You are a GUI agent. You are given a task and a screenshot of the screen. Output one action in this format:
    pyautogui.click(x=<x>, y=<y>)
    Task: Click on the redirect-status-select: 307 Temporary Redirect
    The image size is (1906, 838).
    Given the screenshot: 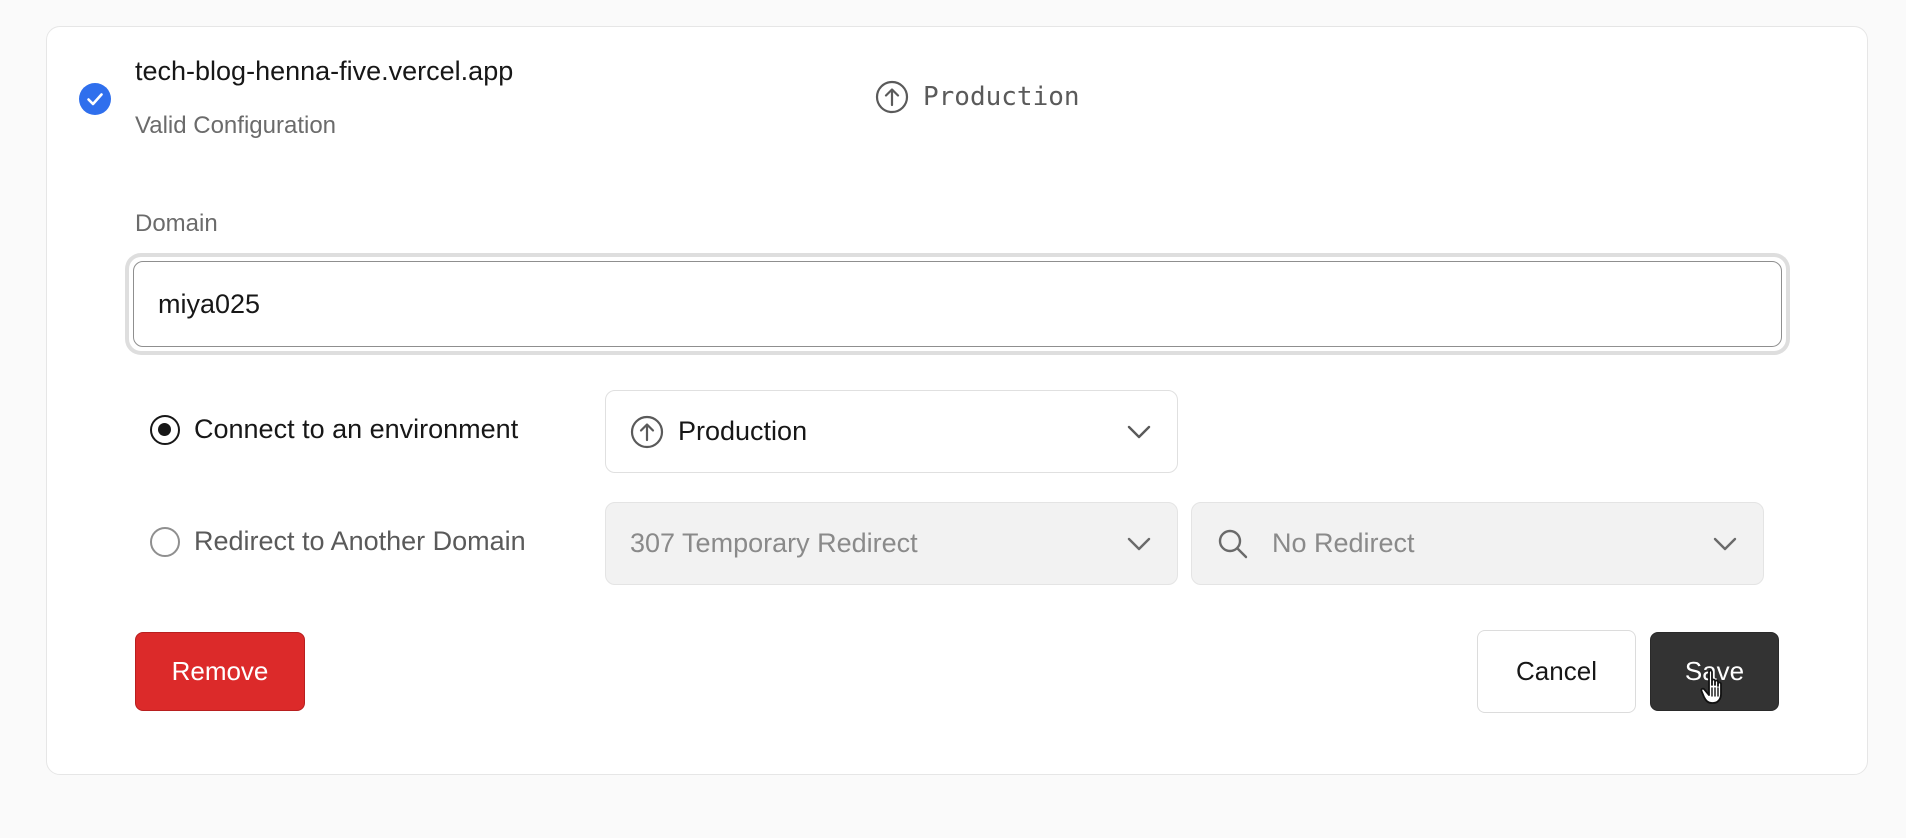 What is the action you would take?
    pyautogui.click(x=891, y=543)
    